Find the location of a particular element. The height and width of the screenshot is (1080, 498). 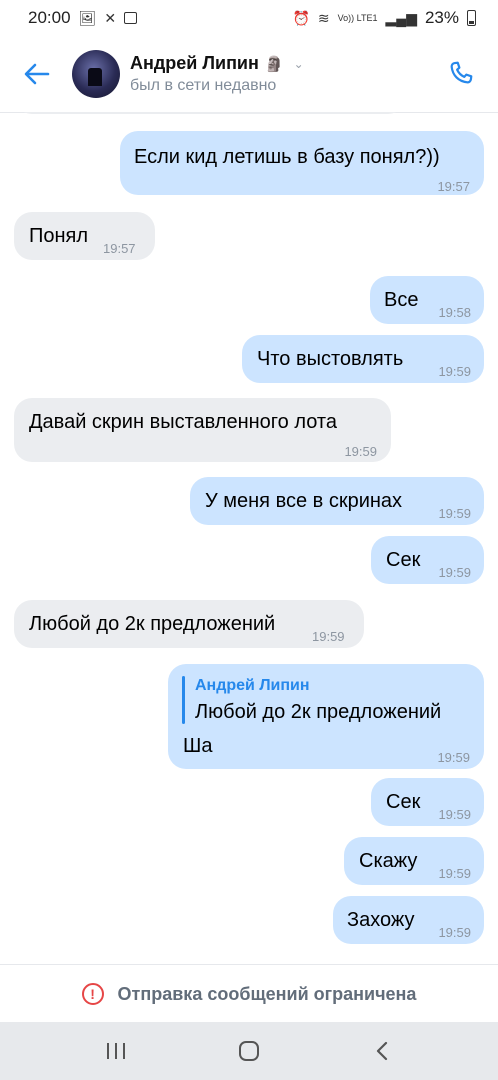

moai-emoji: 🗿 is located at coordinates (274, 64).